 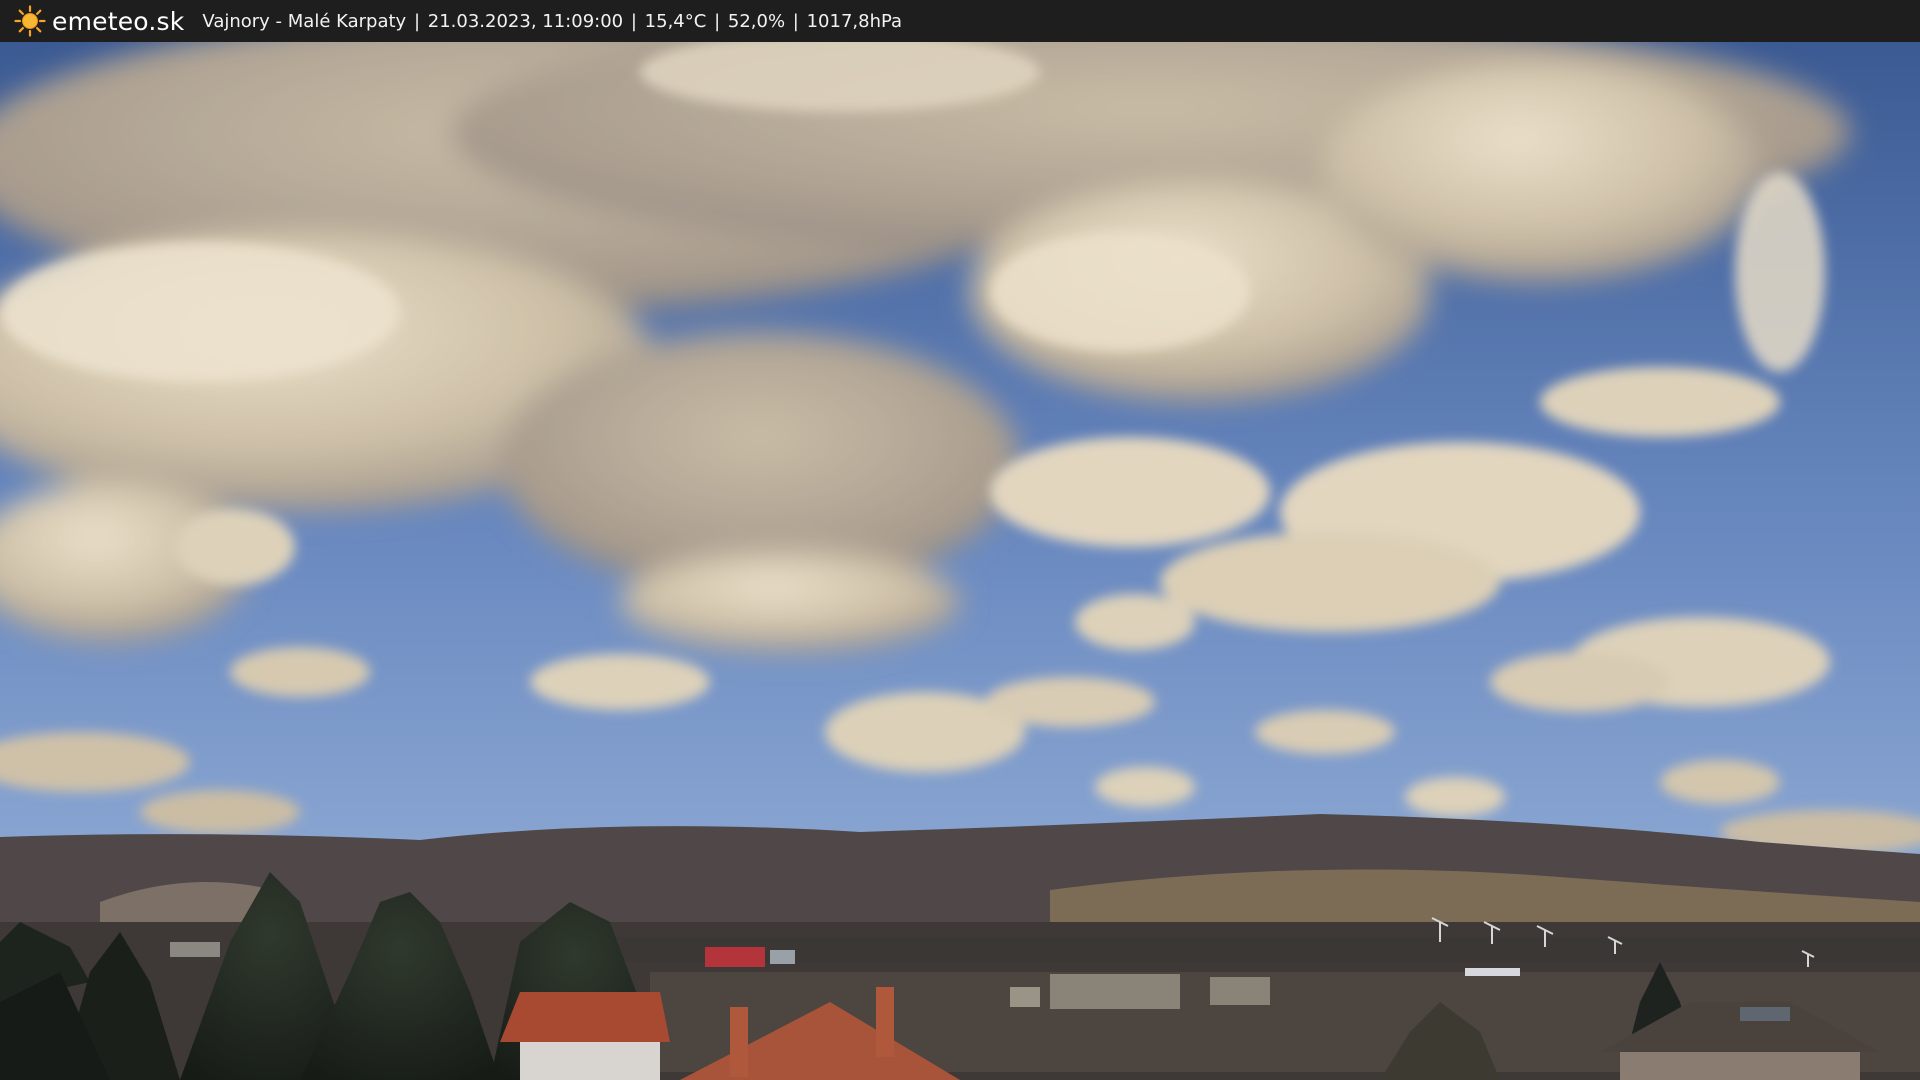 What do you see at coordinates (525, 21) in the screenshot?
I see `datetime-label: 21.03.2023, 11:09:00` at bounding box center [525, 21].